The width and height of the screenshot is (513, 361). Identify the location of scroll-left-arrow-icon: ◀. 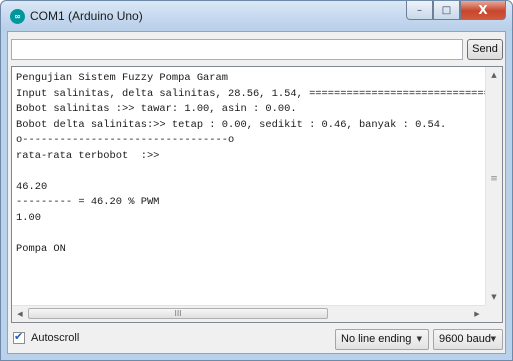
(20, 314).